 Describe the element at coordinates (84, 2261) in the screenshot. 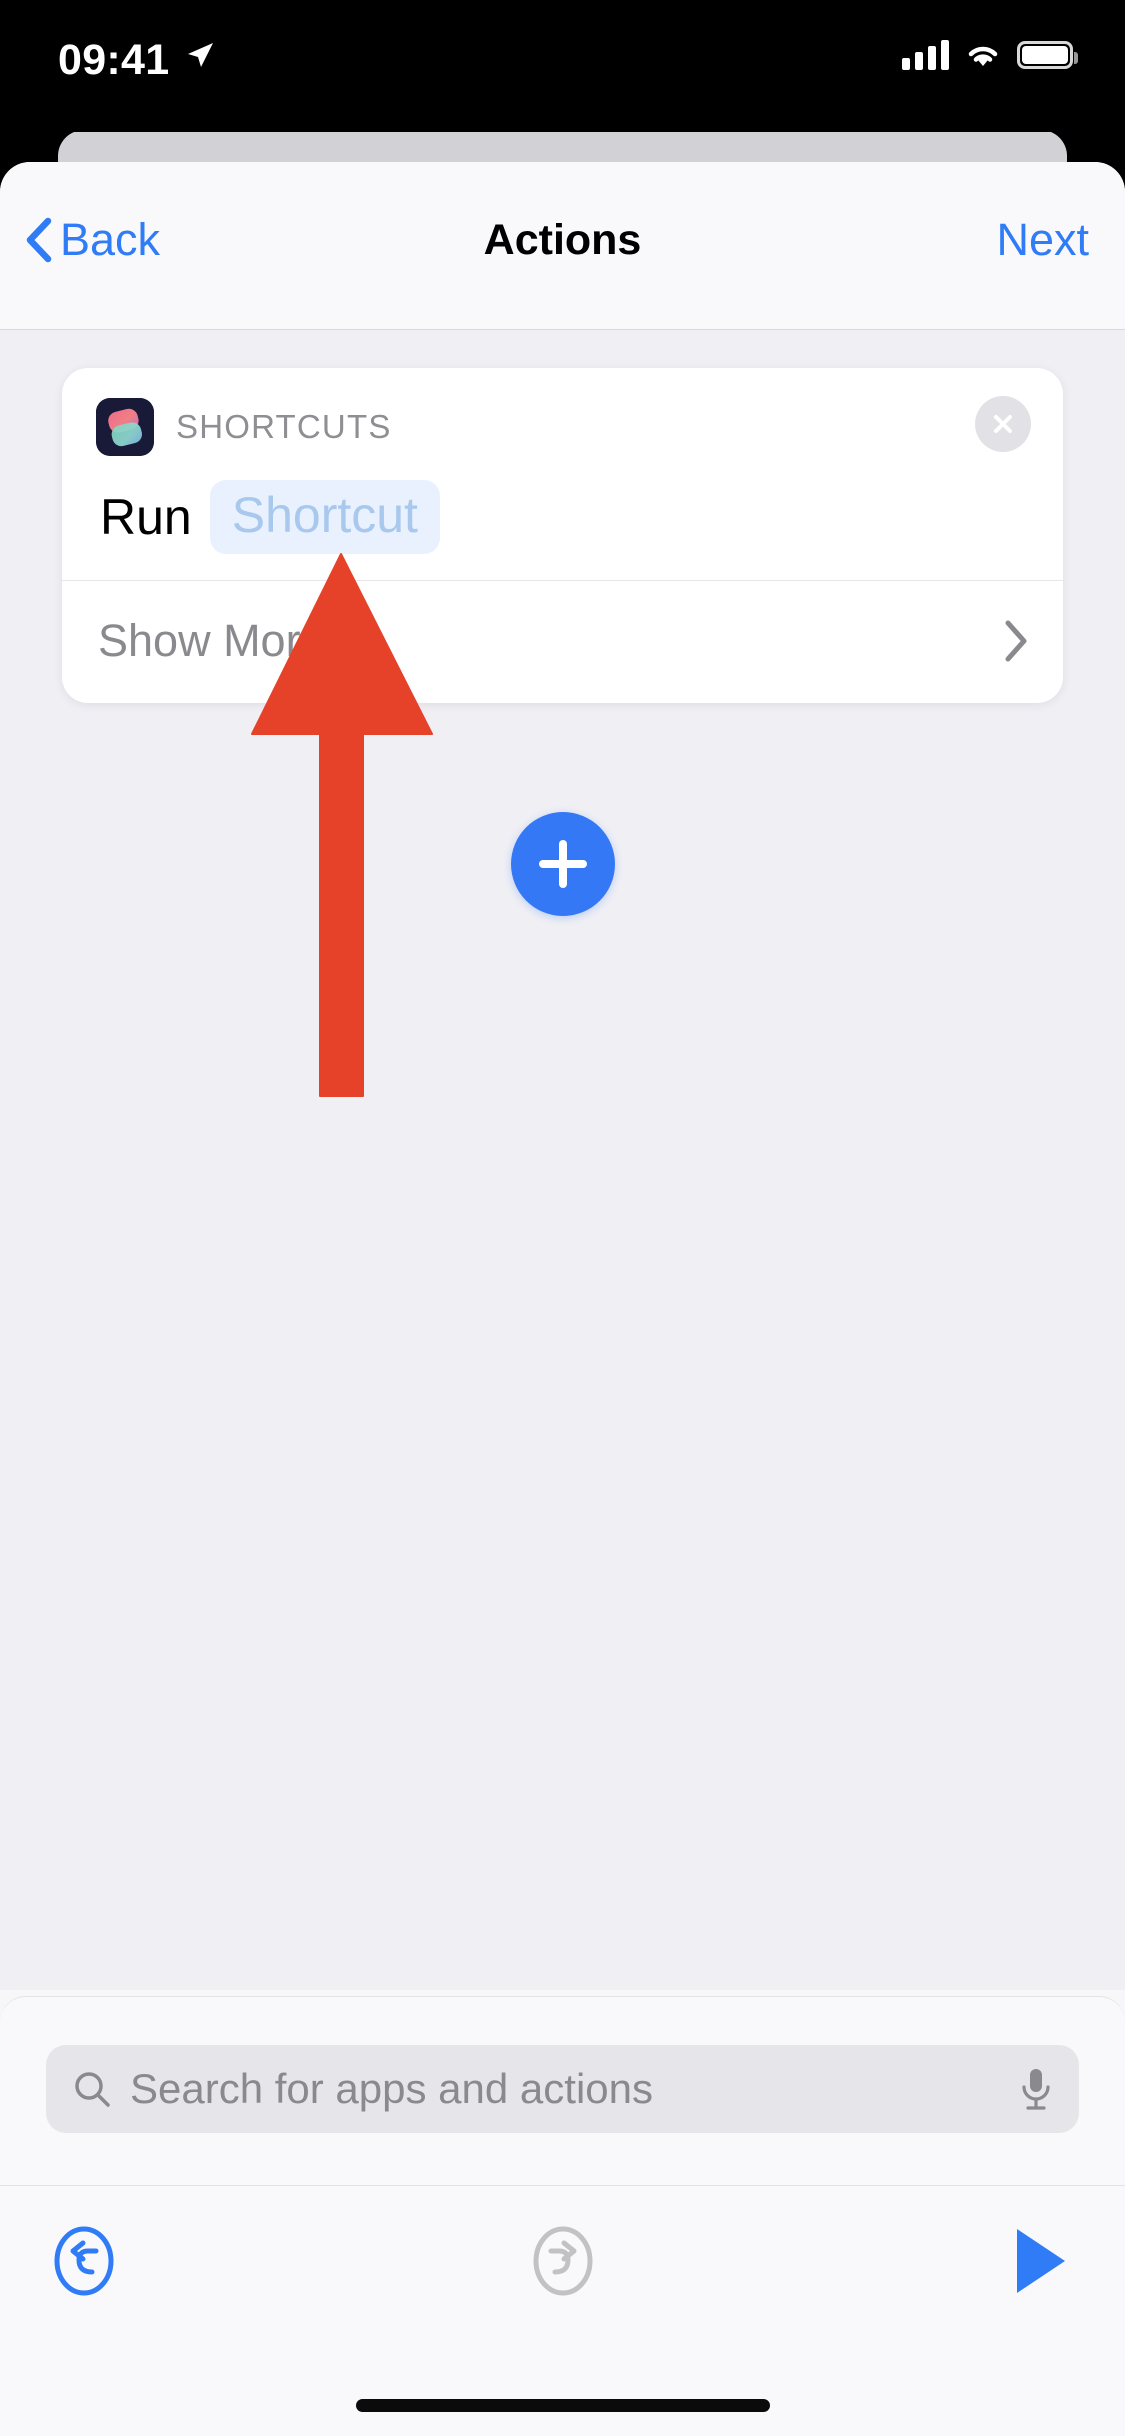

I see `undo-button` at that location.